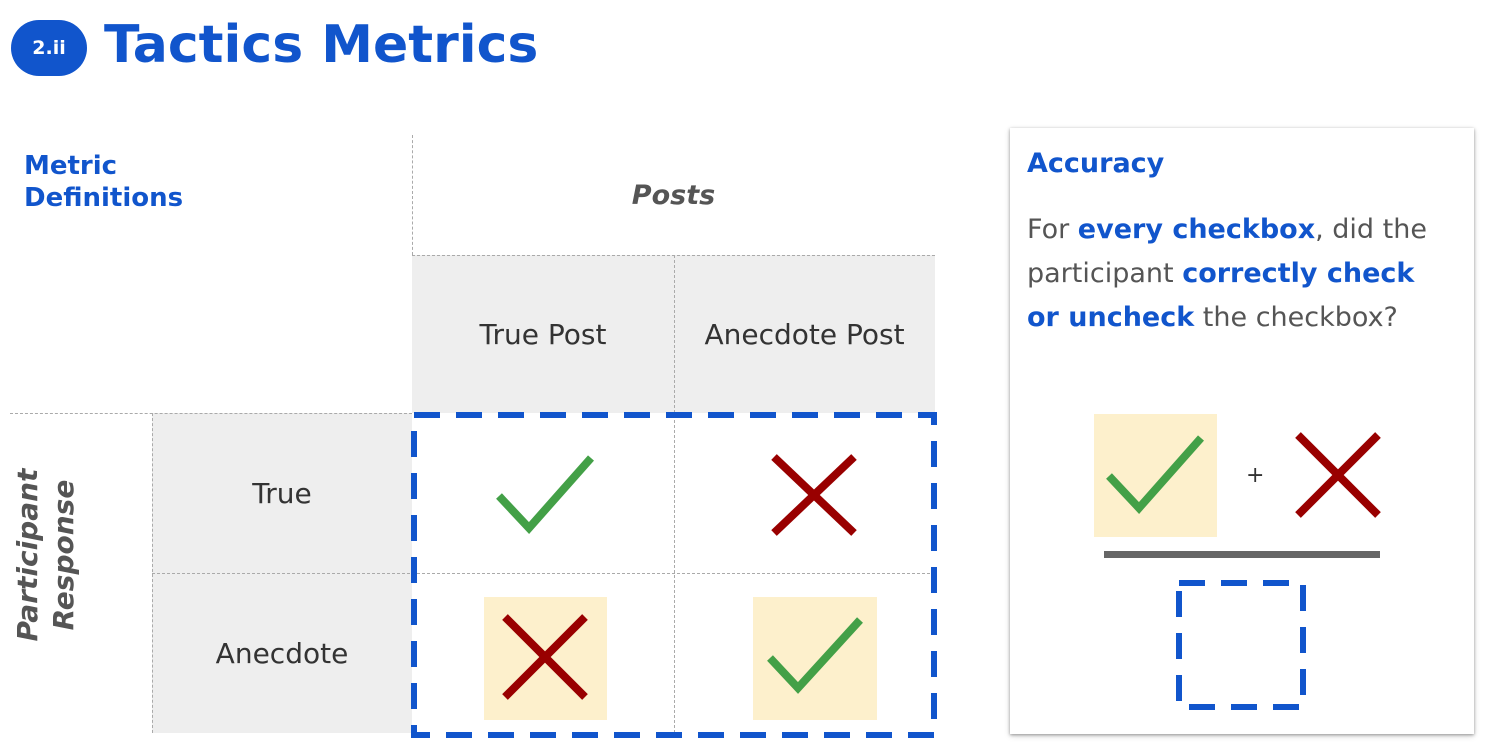 The width and height of the screenshot is (1487, 747). I want to click on participant-response-label: Participant Response, so click(45, 555).